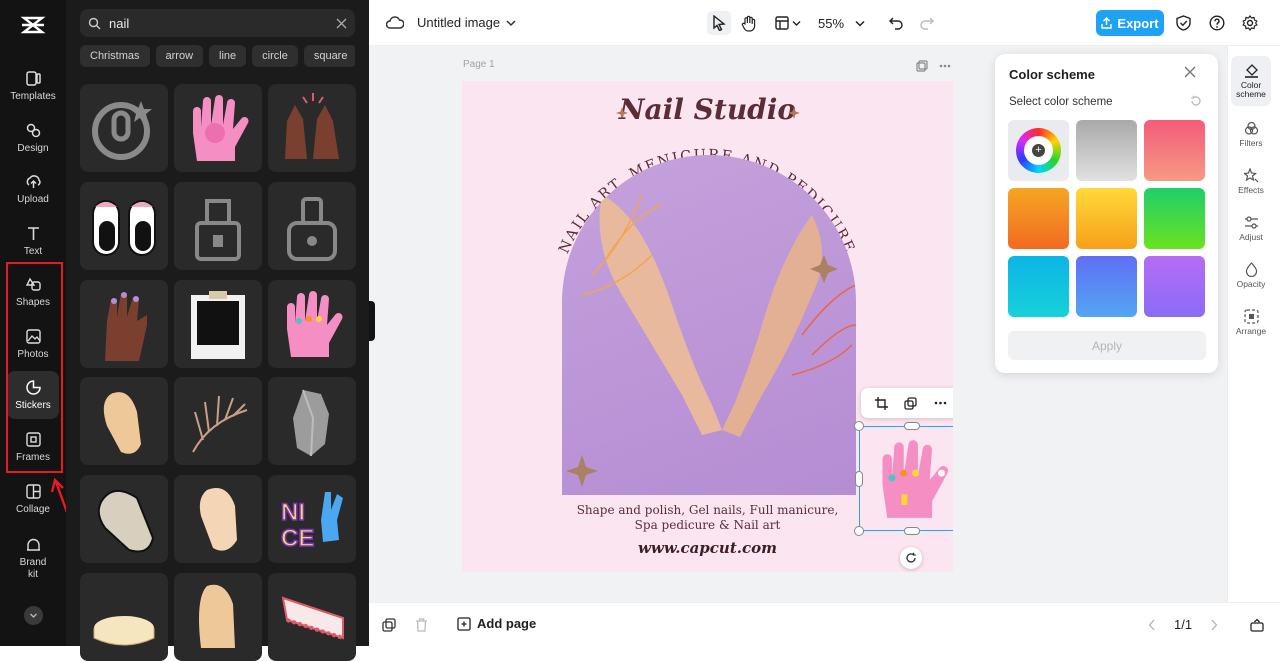  Describe the element at coordinates (788, 23) in the screenshot. I see `layout-menu-button` at that location.